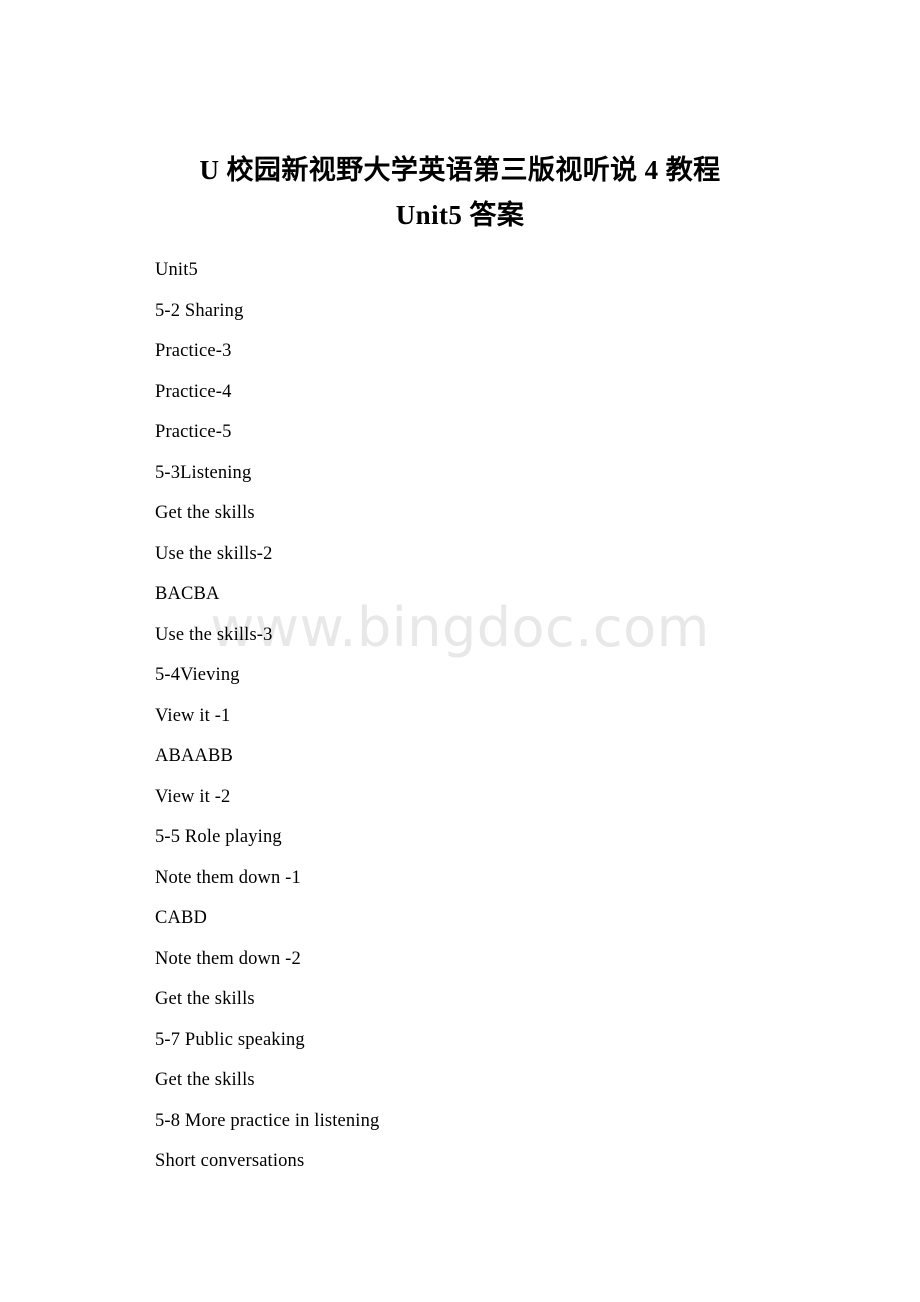 Image resolution: width=920 pixels, height=1302 pixels. I want to click on outline-line: Short conversations, so click(230, 1161).